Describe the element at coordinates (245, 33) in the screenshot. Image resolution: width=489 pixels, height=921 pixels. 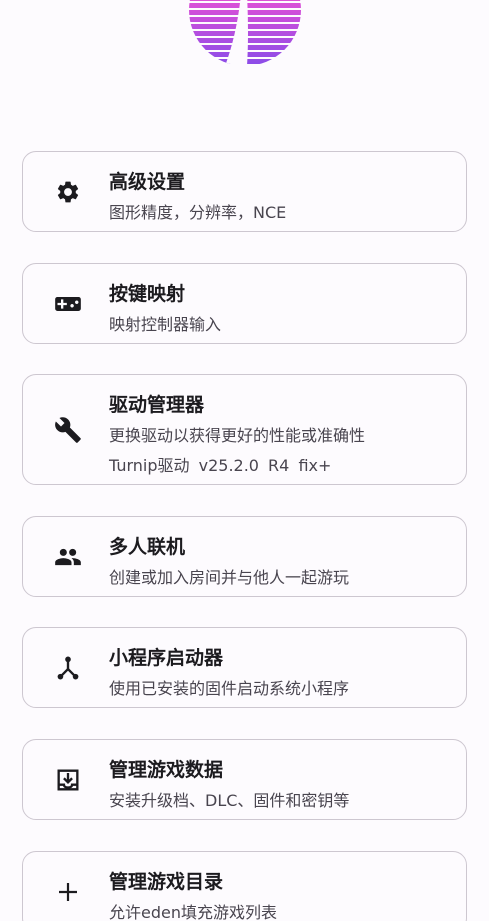
I see `app-logo` at that location.